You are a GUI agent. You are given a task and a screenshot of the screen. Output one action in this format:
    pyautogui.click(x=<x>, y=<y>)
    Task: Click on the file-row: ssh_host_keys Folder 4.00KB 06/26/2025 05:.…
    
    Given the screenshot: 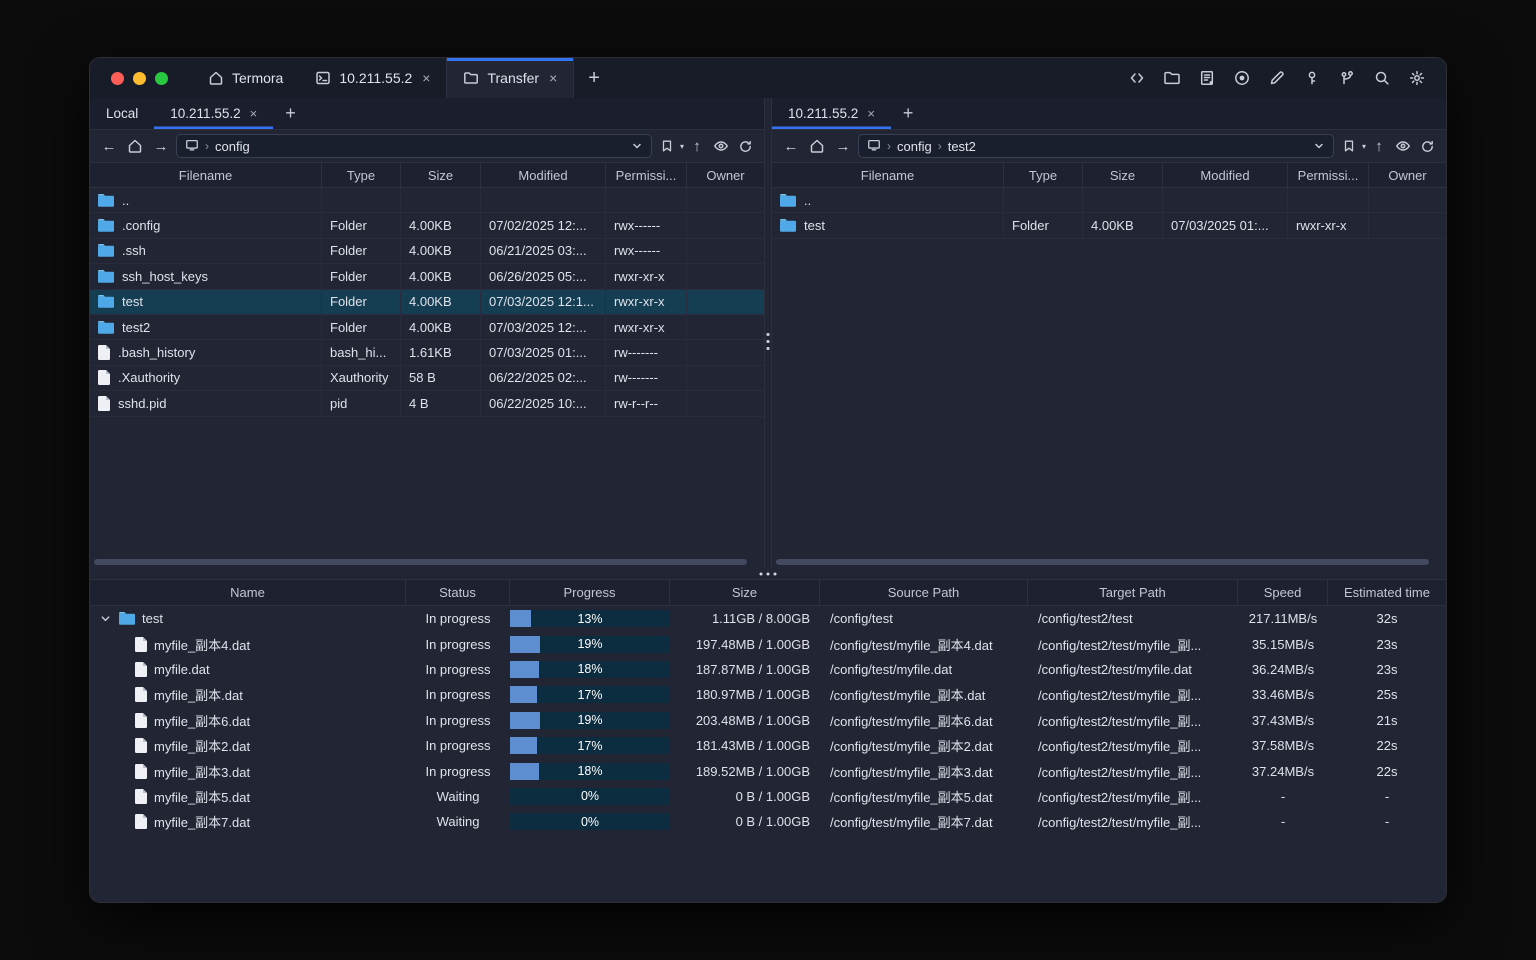 What is the action you would take?
    pyautogui.click(x=427, y=277)
    